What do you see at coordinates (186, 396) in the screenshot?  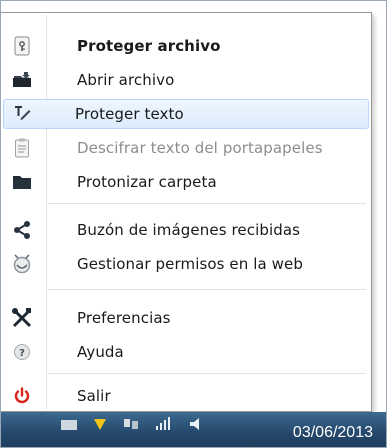 I see `menu-item-exit: Salir` at bounding box center [186, 396].